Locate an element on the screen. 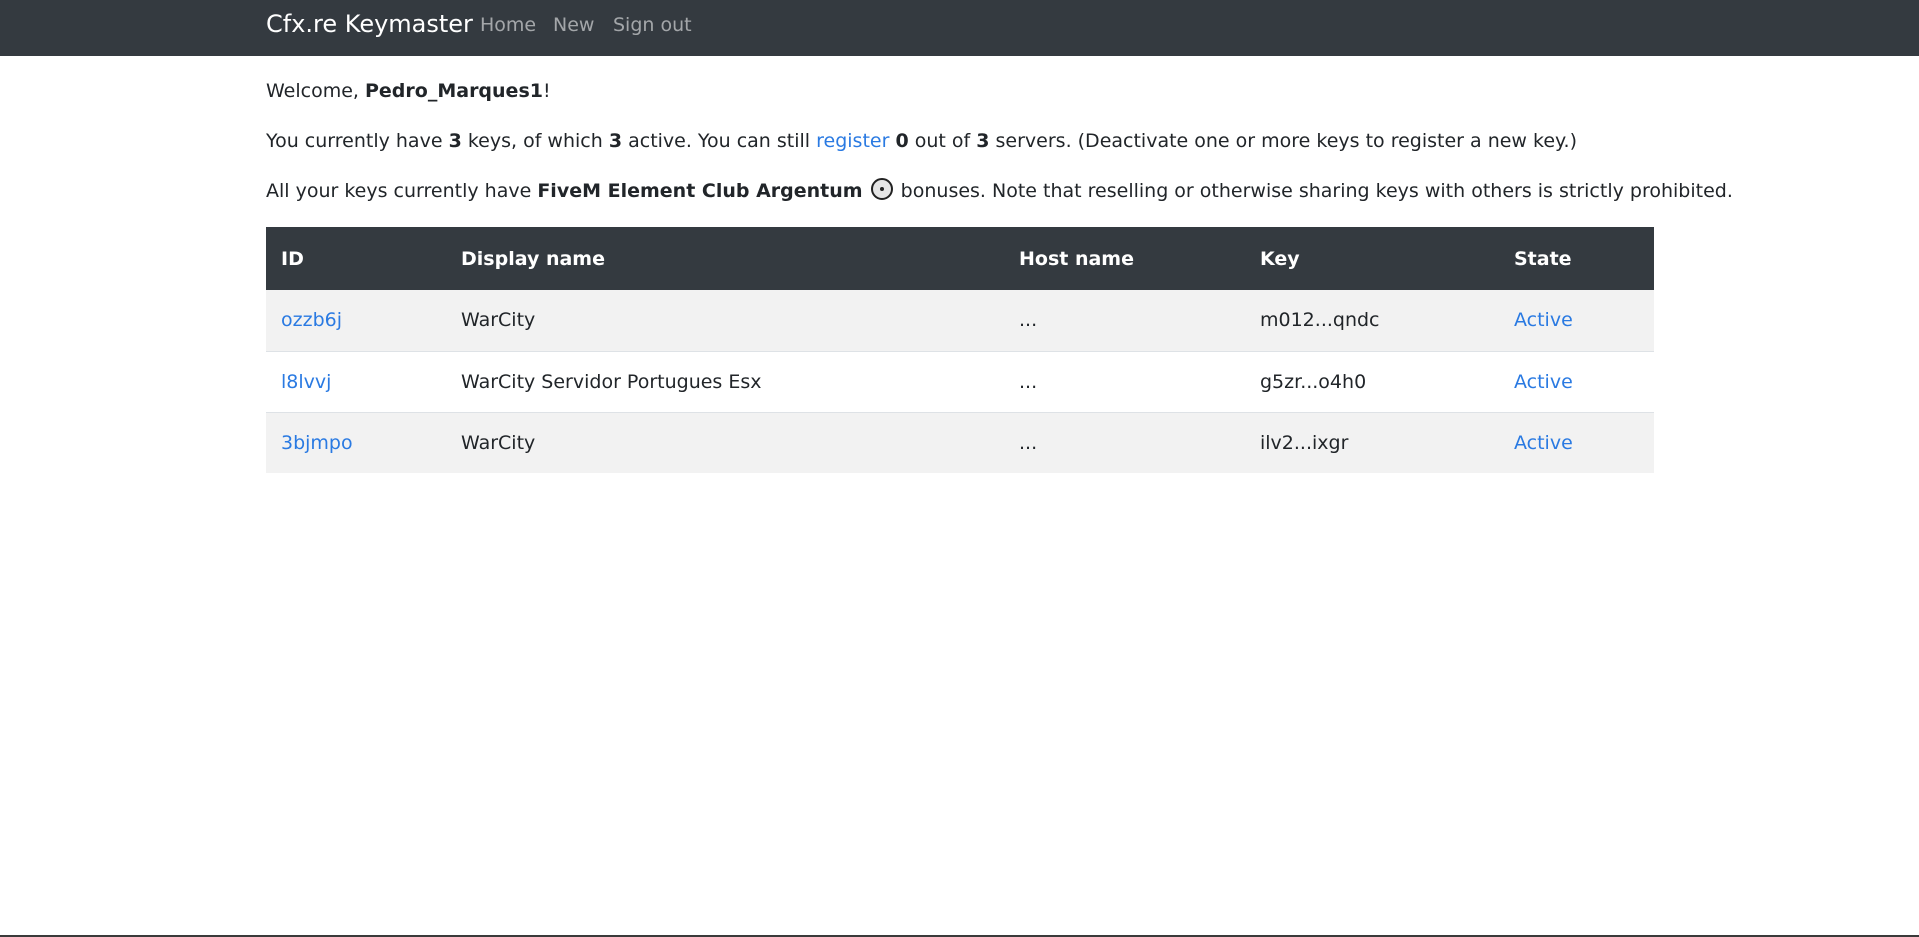 This screenshot has width=1919, height=937. argentum-coin-icon is located at coordinates (881, 189).